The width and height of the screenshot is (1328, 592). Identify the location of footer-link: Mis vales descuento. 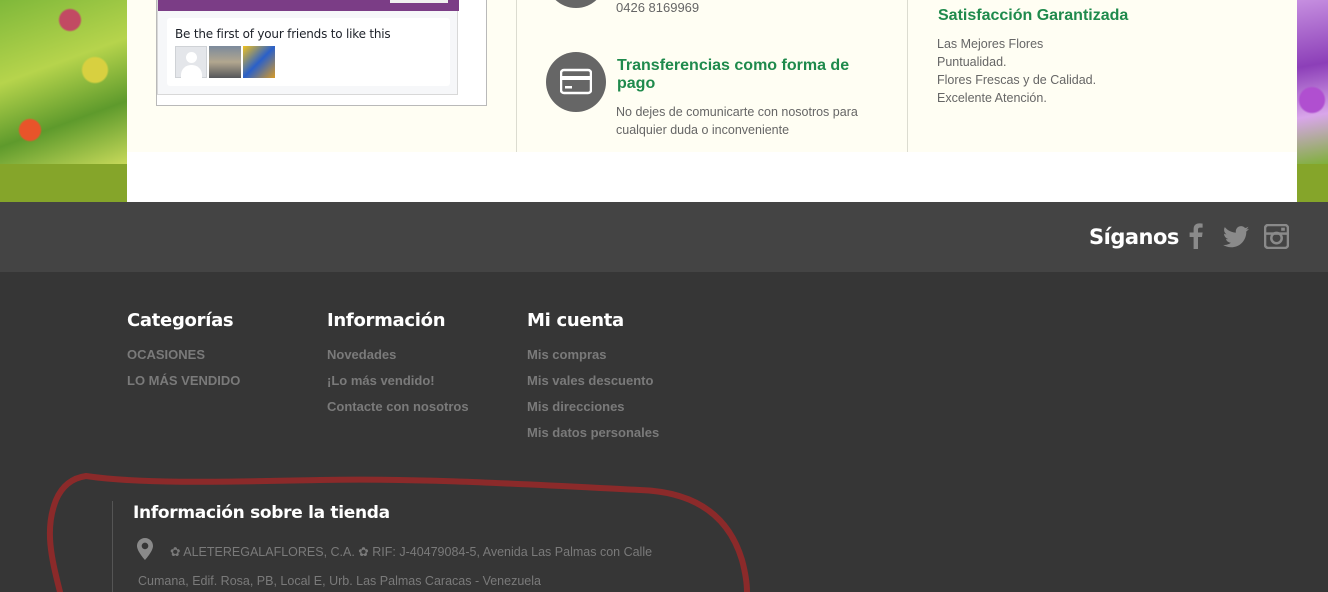
(593, 381).